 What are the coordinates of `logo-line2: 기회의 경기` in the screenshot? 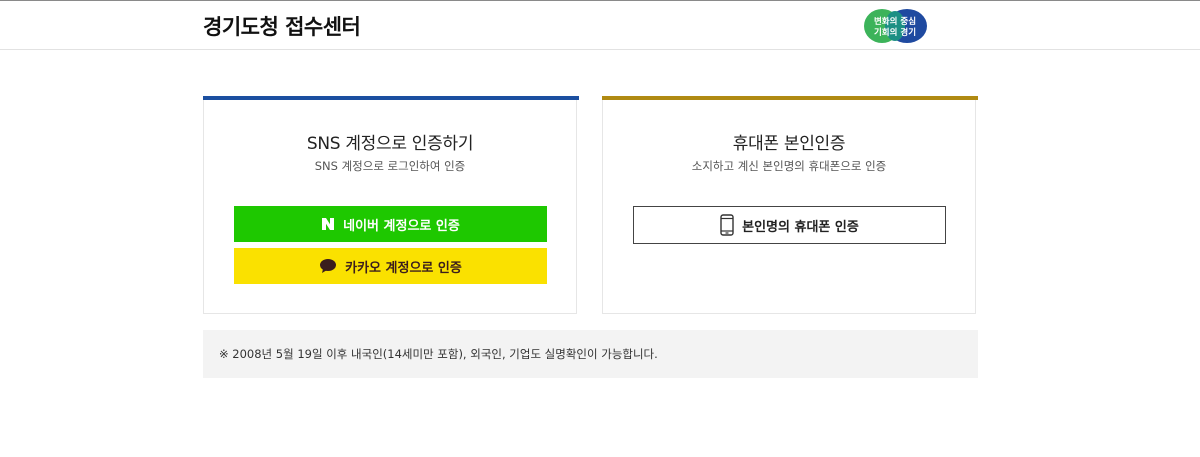 It's located at (895, 32).